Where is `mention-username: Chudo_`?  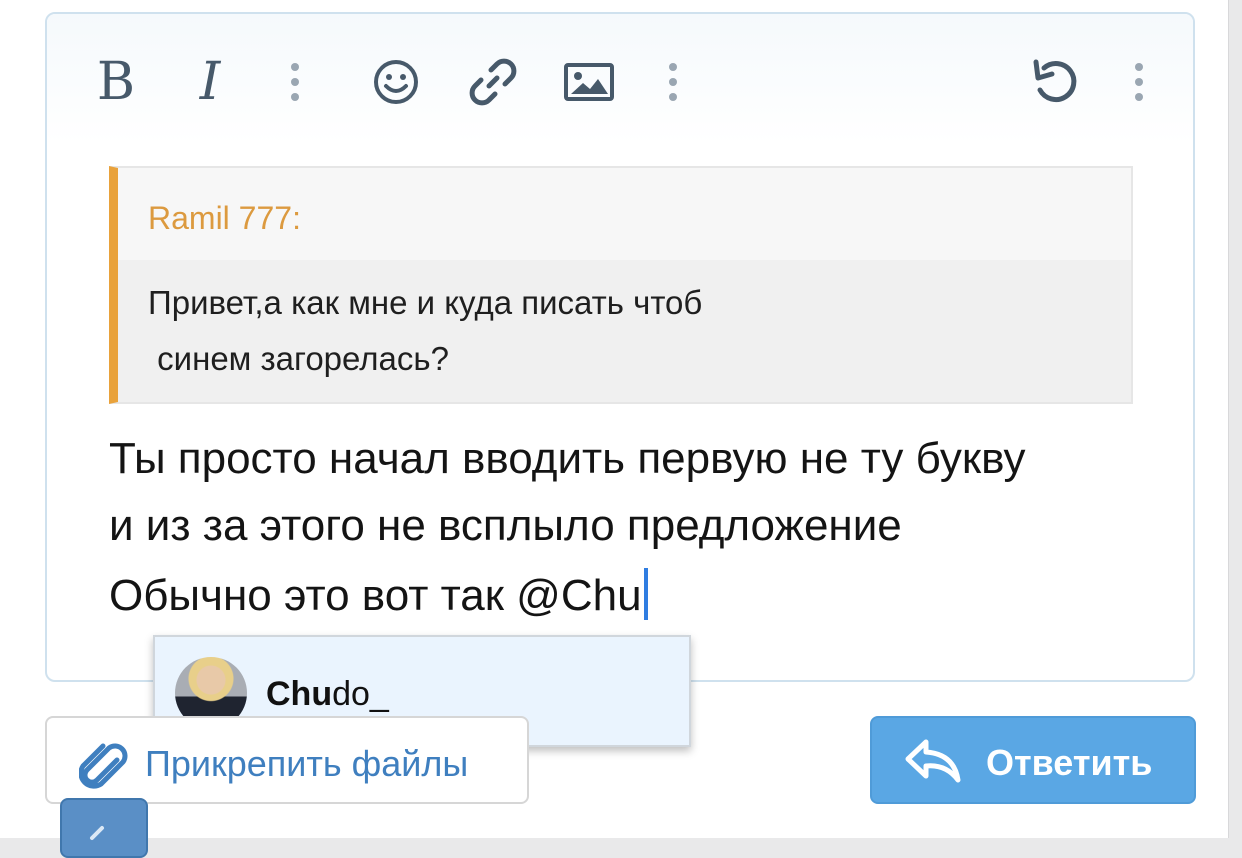
mention-username: Chudo_ is located at coordinates (327, 694).